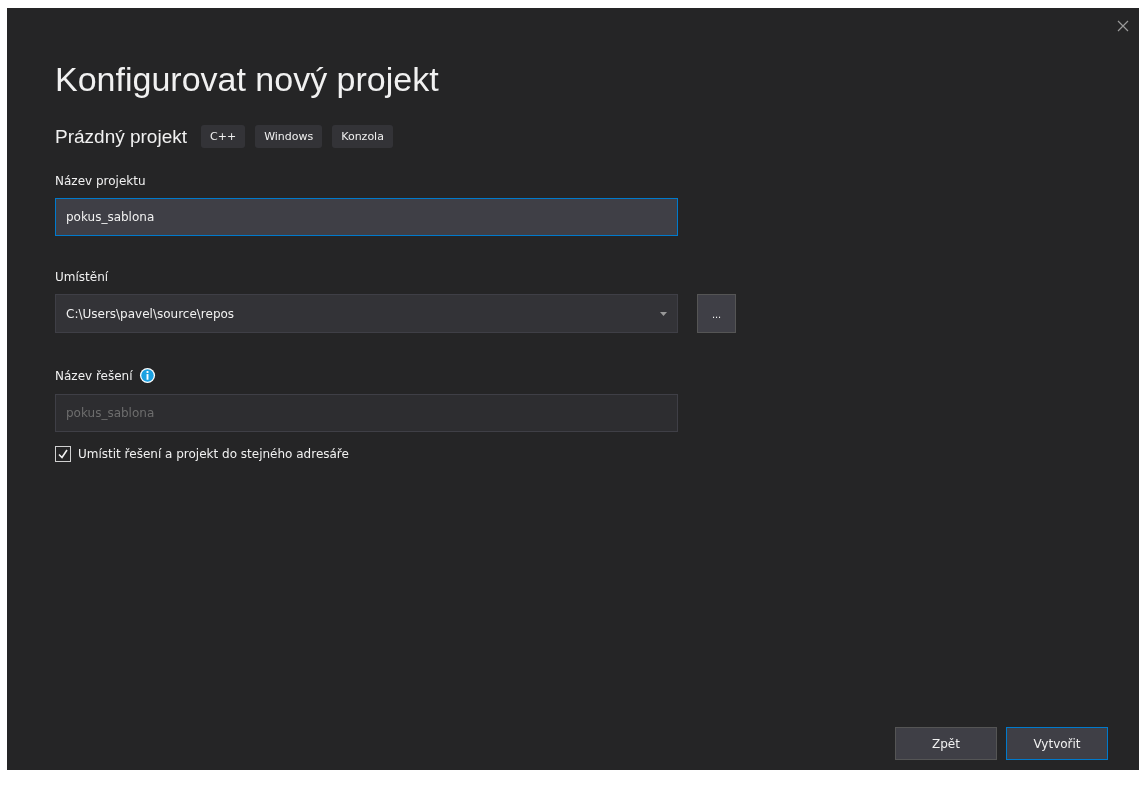  What do you see at coordinates (223, 136) in the screenshot?
I see `tag: C++` at bounding box center [223, 136].